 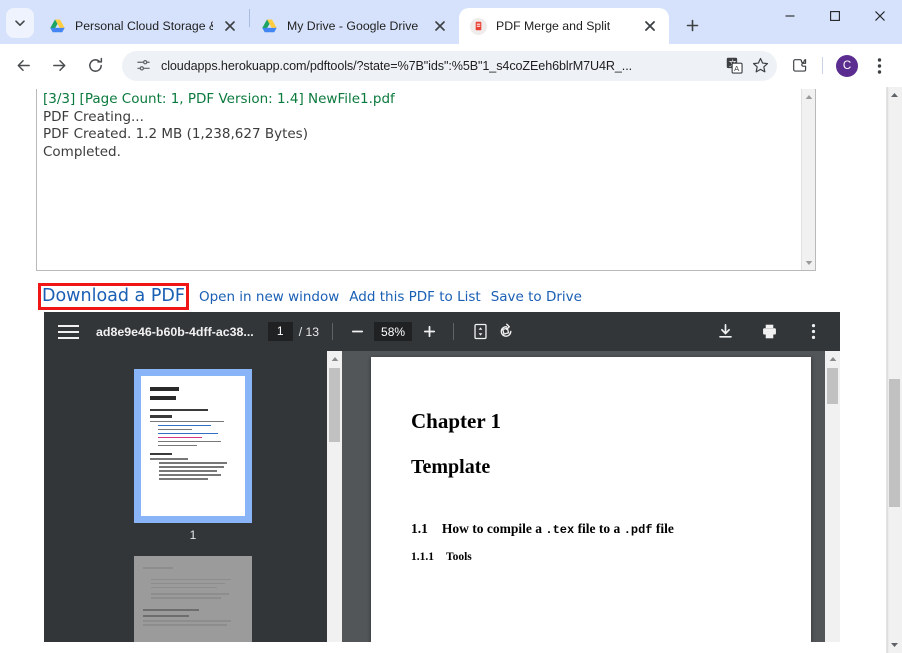 I want to click on rotate-icon, so click(x=506, y=330).